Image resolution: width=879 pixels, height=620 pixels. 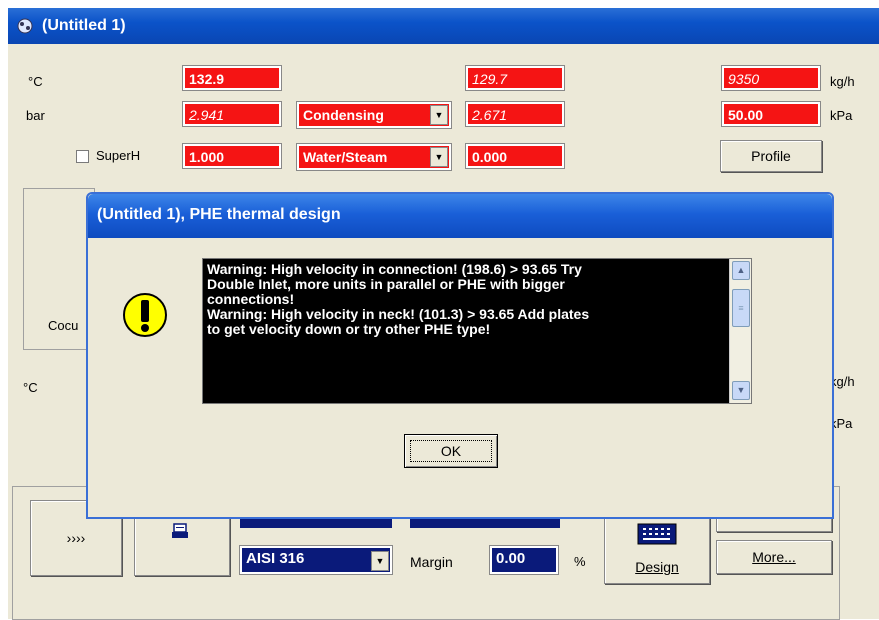 What do you see at coordinates (180, 530) in the screenshot?
I see `printer-icon` at bounding box center [180, 530].